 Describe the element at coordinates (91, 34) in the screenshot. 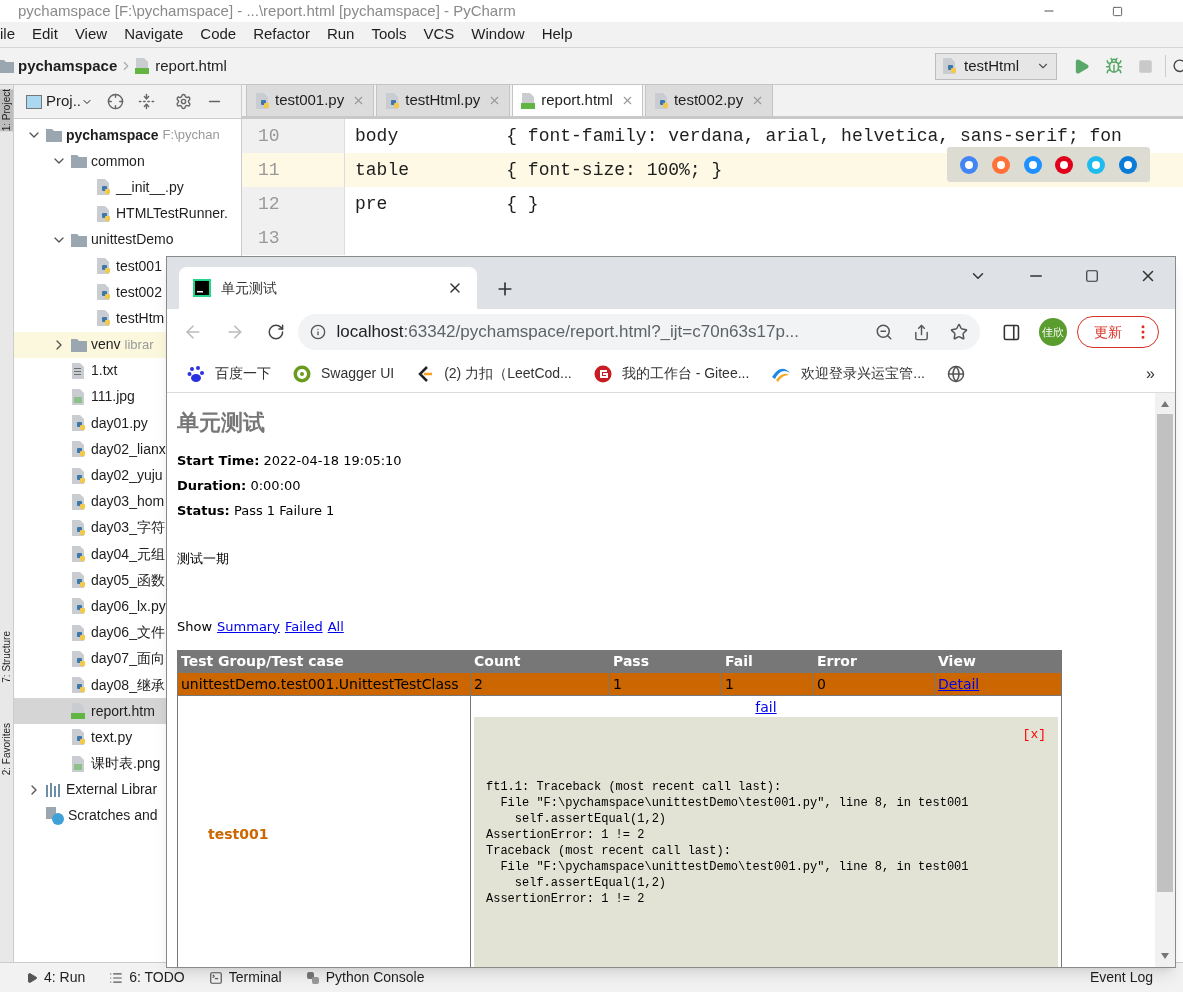

I see `menu-item: View` at that location.